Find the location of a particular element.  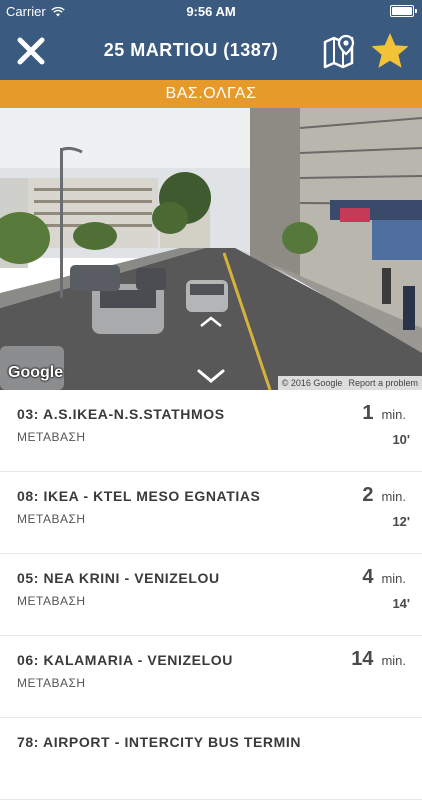

eta: 1 min. is located at coordinates (384, 413).